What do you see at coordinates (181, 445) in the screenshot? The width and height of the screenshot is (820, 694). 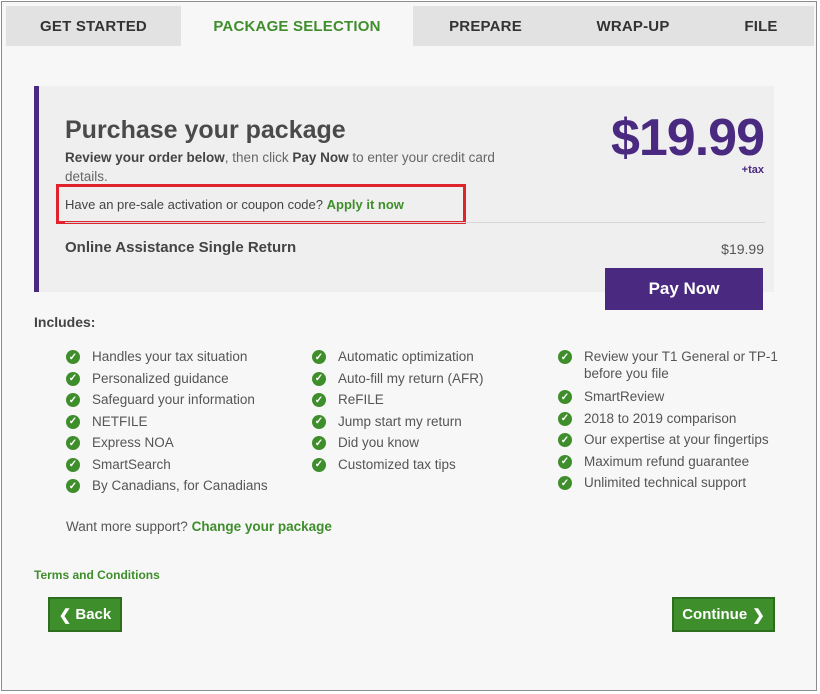 I see `list-item: ✓ Express NOA` at bounding box center [181, 445].